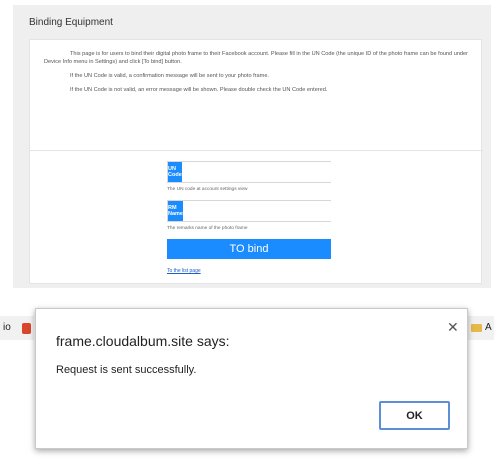 The image size is (494, 469). What do you see at coordinates (71, 22) in the screenshot?
I see `page-title: Binding Equipment` at bounding box center [71, 22].